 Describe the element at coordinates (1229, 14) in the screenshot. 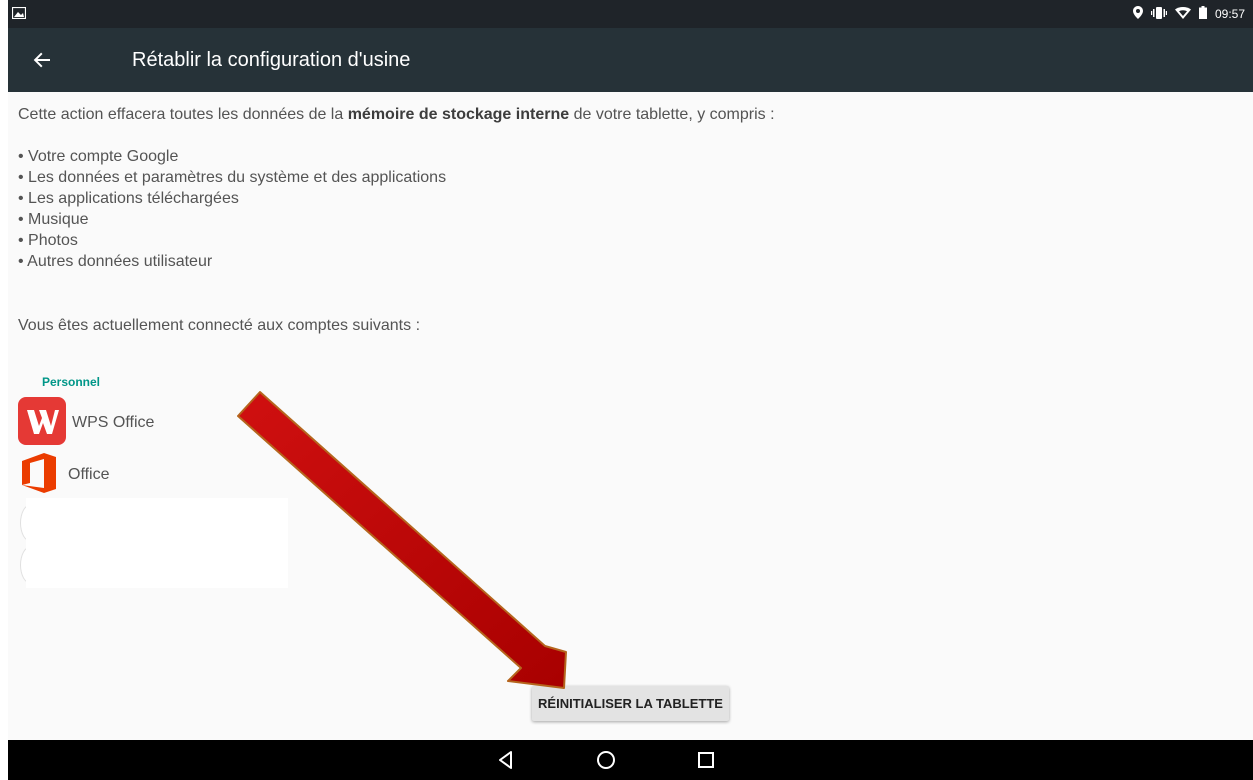

I see `clock: 09:57` at that location.